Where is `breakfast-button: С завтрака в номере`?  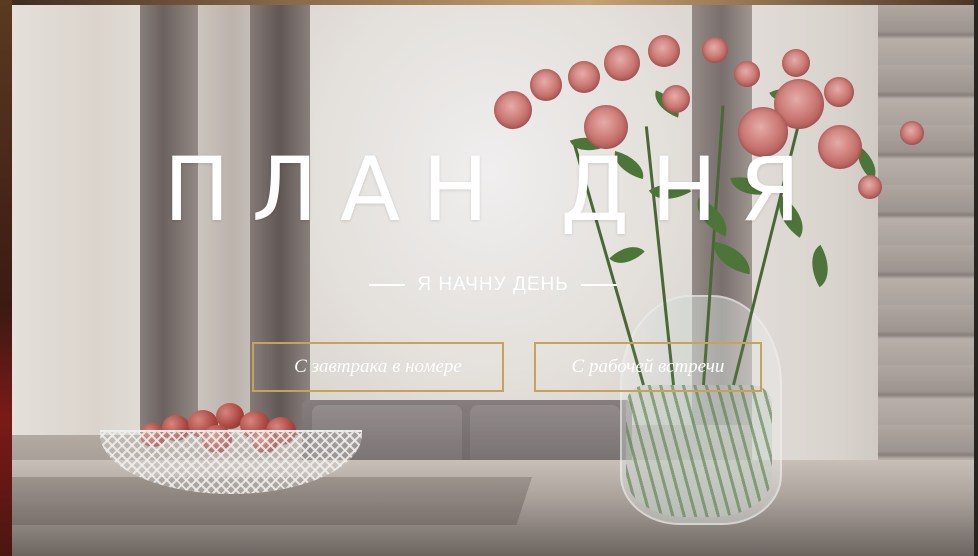 breakfast-button: С завтрака в номере is located at coordinates (378, 367).